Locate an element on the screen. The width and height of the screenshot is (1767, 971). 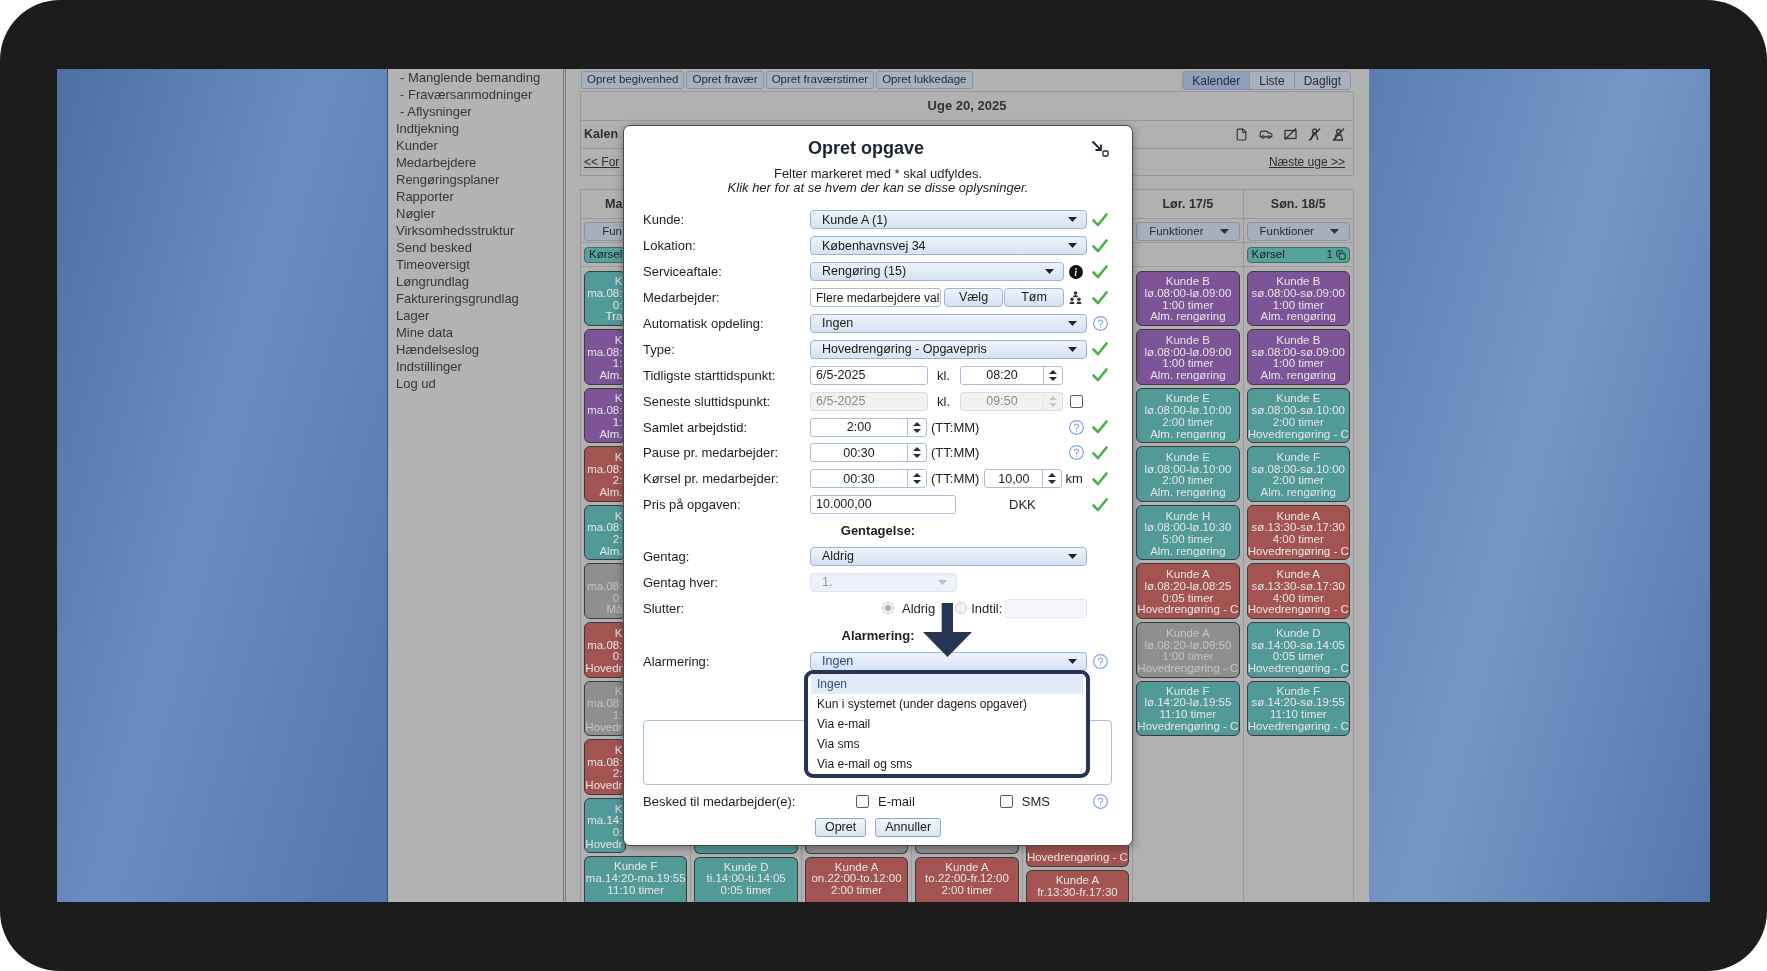
sidebar-item: Faktureringsgrundlag is located at coordinates (457, 298).